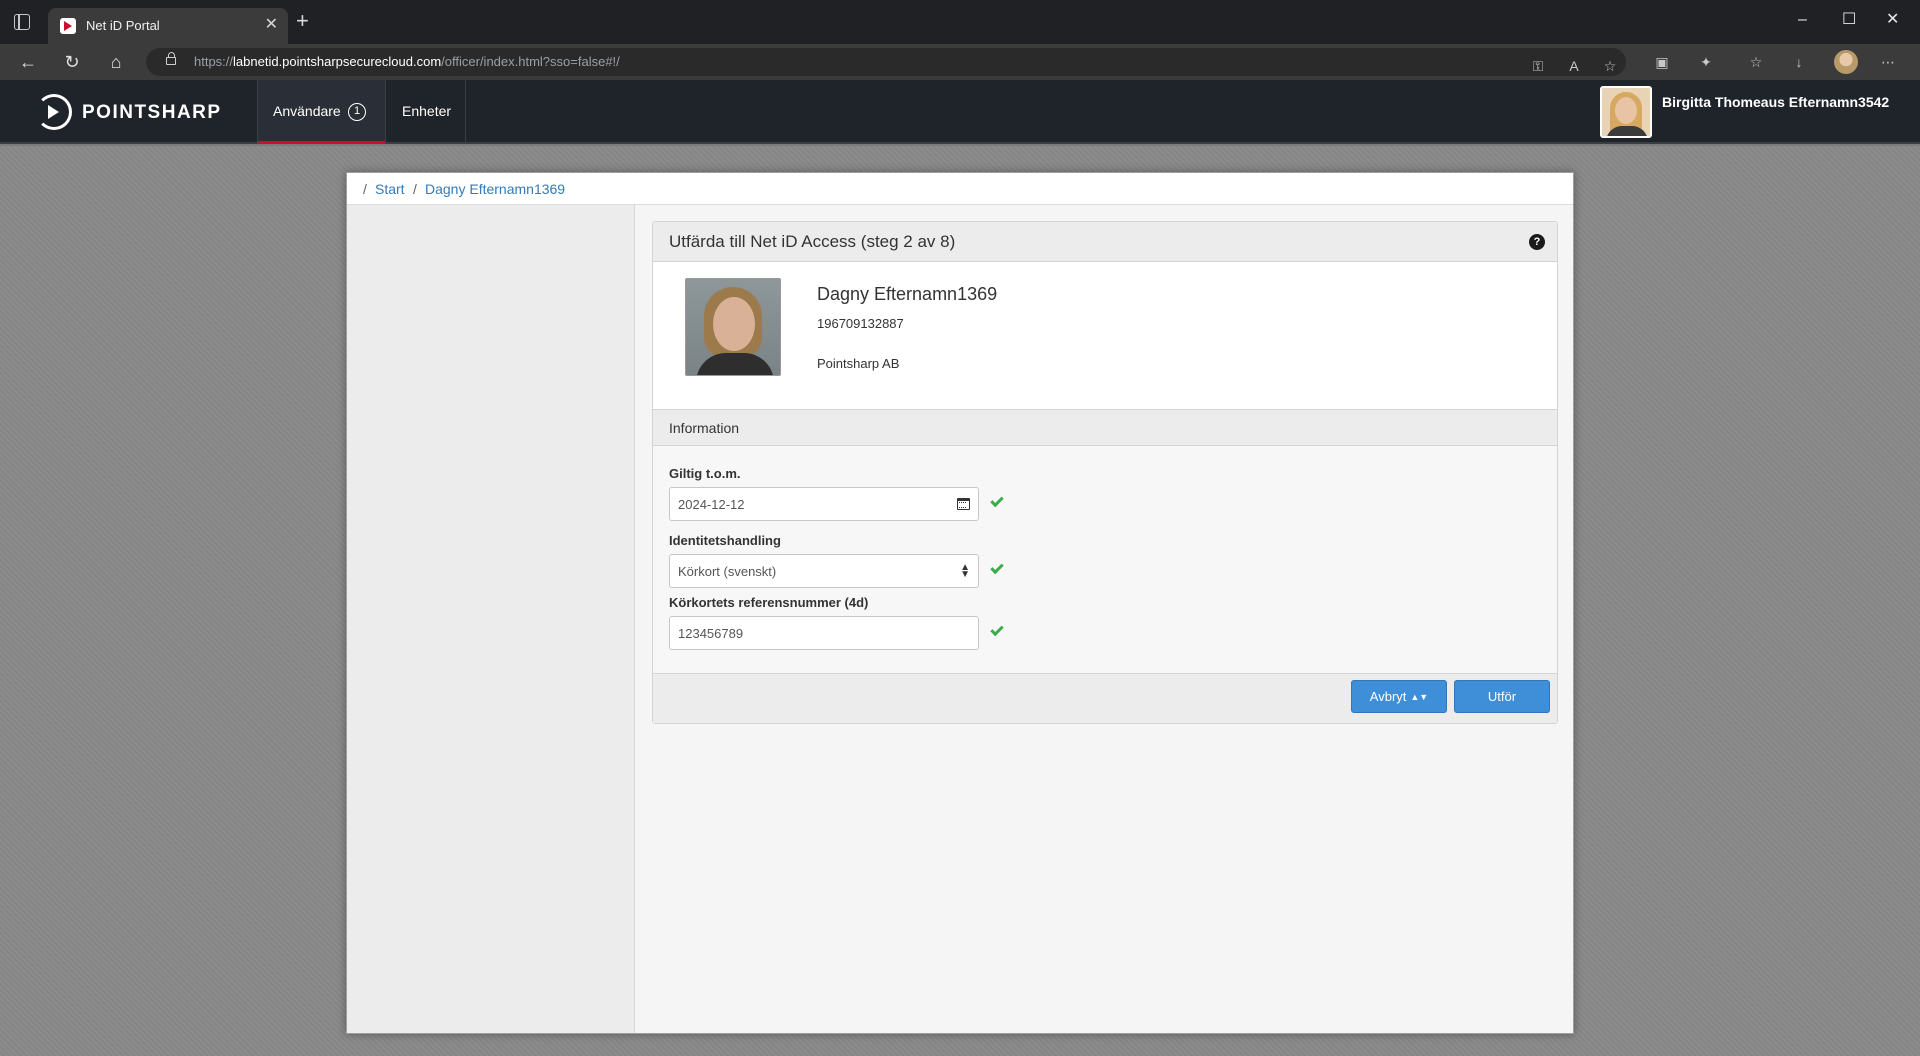 Image resolution: width=1920 pixels, height=1056 pixels. Describe the element at coordinates (1756, 62) in the screenshot. I see `favorites-icon: ☆` at that location.